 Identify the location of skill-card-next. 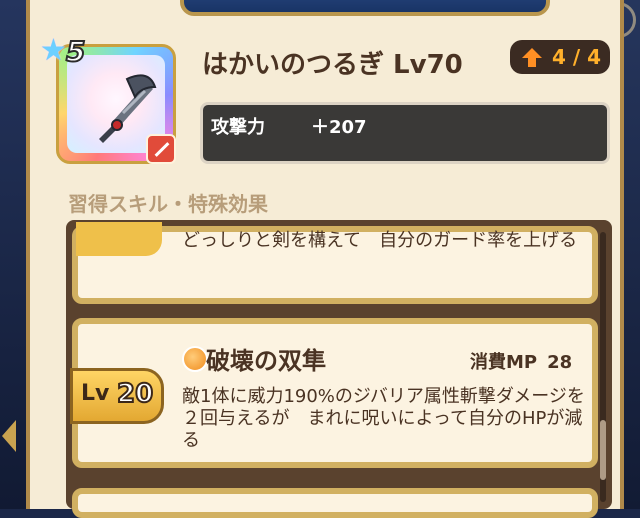
(335, 503).